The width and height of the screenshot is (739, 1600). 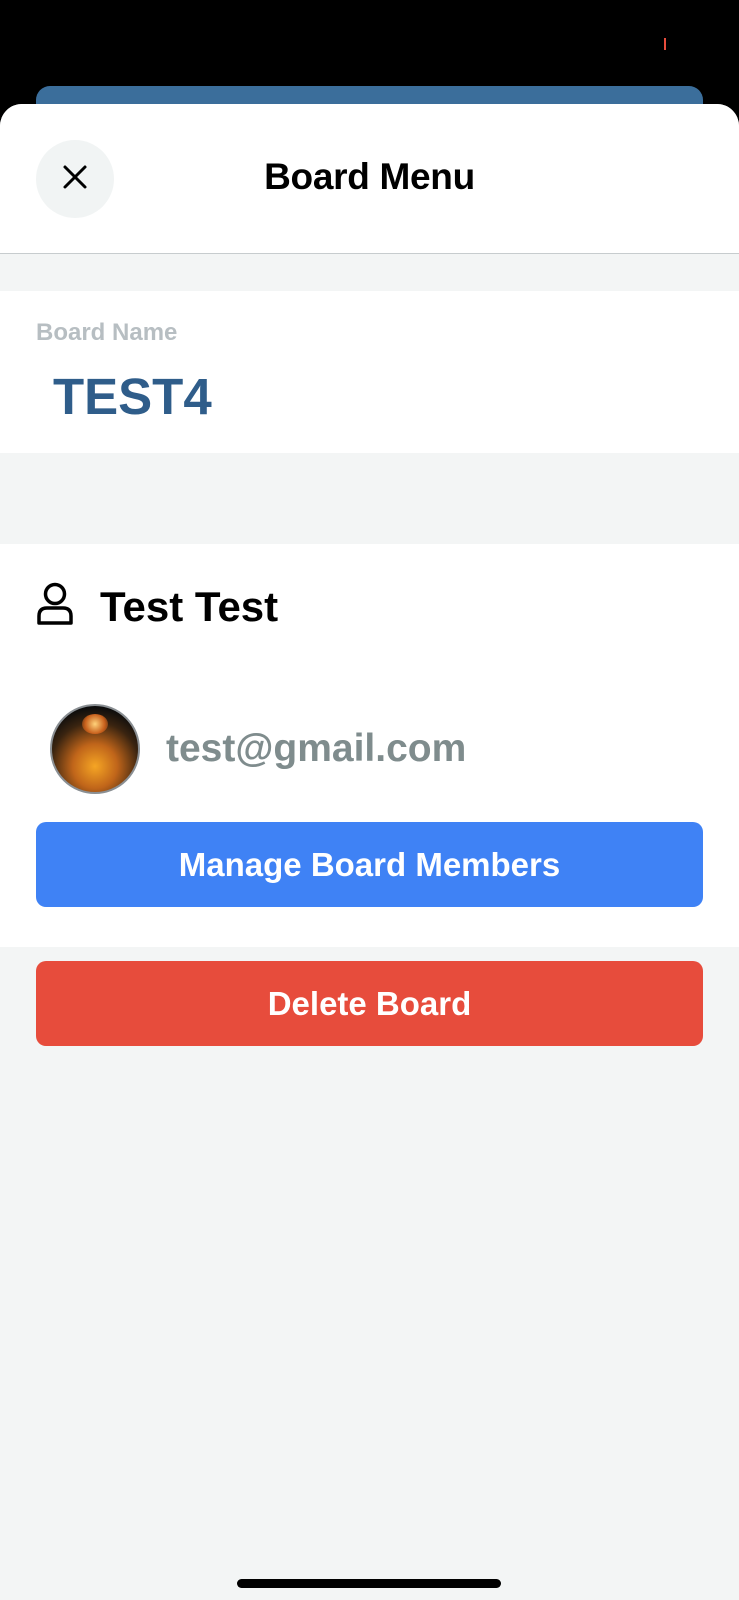 I want to click on home-indicator, so click(x=369, y=1583).